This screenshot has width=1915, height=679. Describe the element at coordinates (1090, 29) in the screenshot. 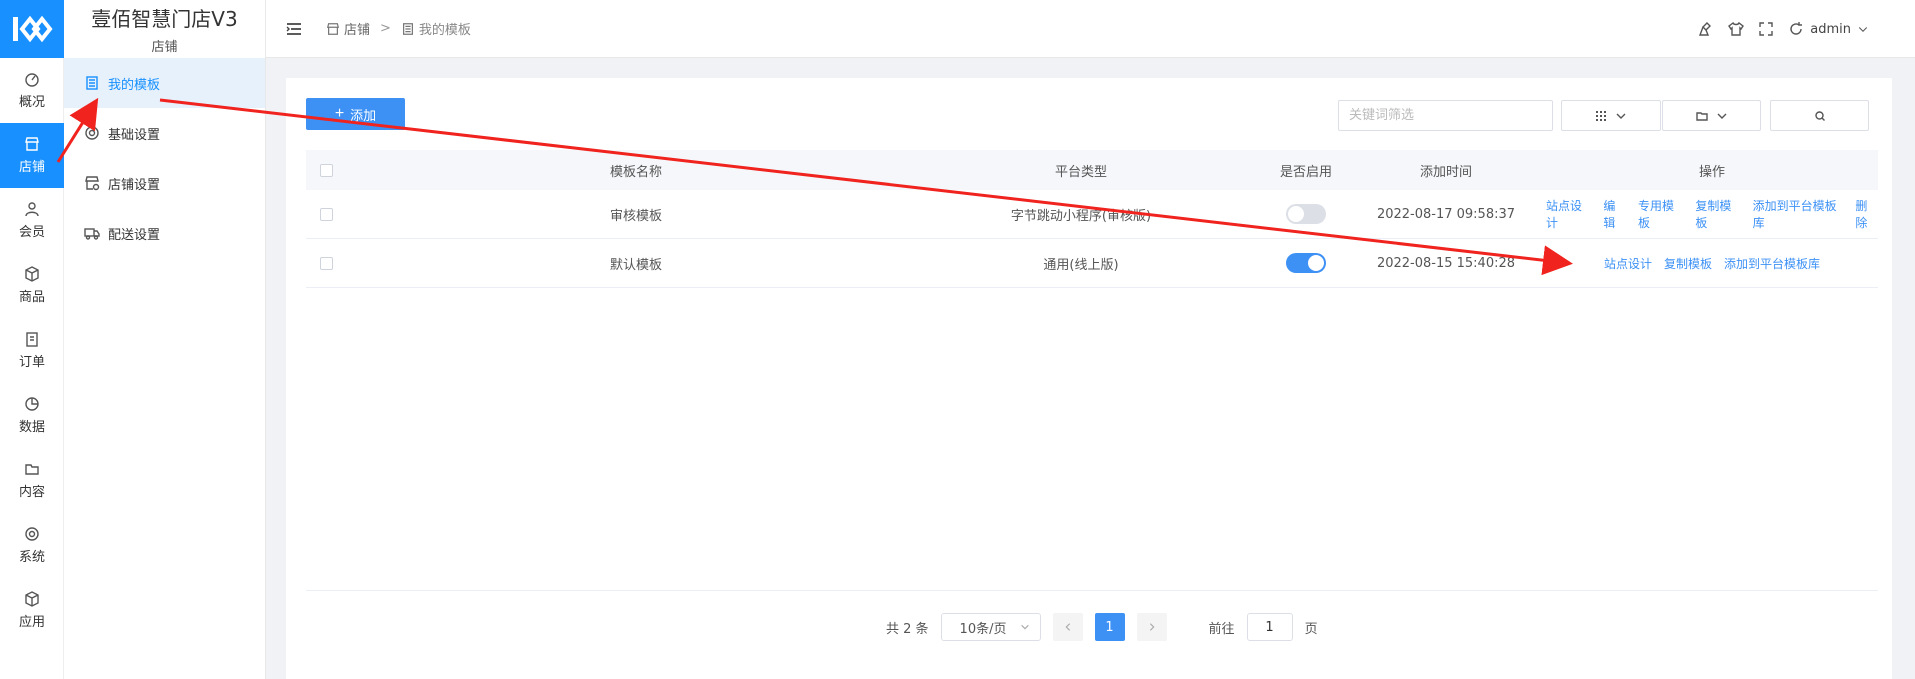

I see `top-header: 店铺 > 我的模板 admin` at that location.